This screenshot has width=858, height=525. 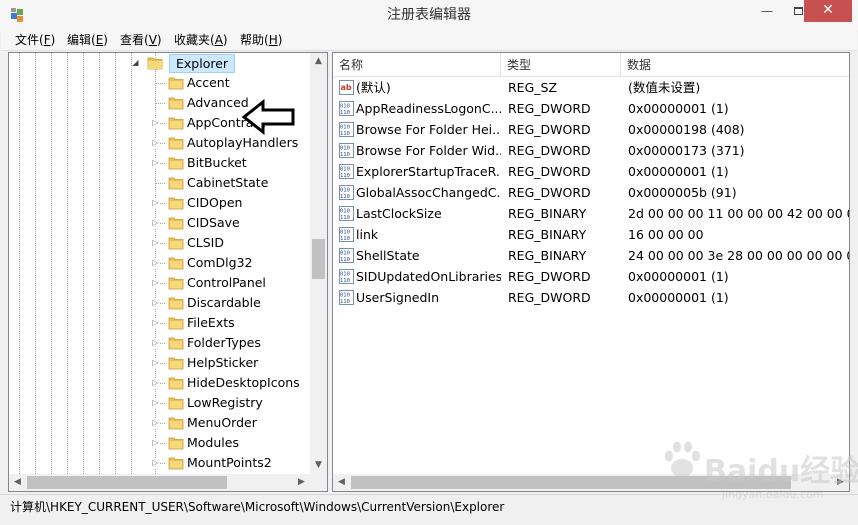 What do you see at coordinates (87, 40) in the screenshot?
I see `menu-edit: 编辑(E)` at bounding box center [87, 40].